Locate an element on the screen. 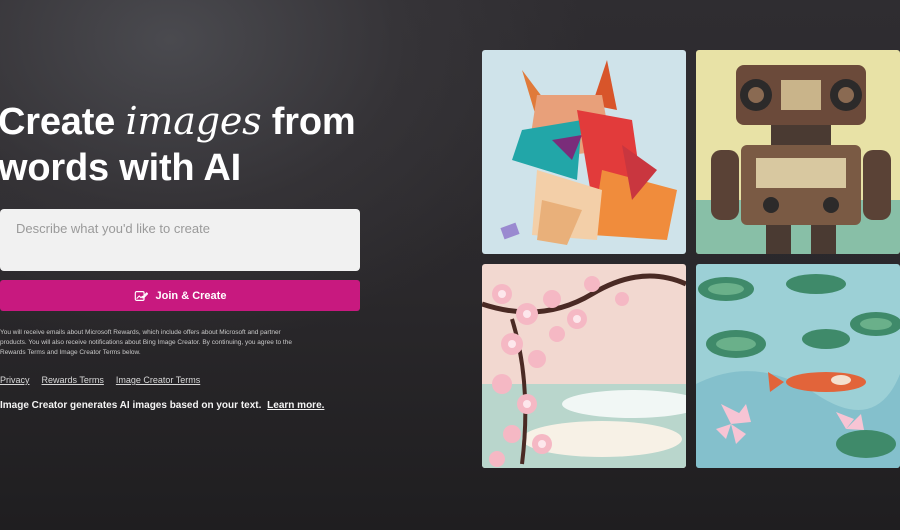 The height and width of the screenshot is (530, 900). join-and-create-button: Join & Create is located at coordinates (180, 295).